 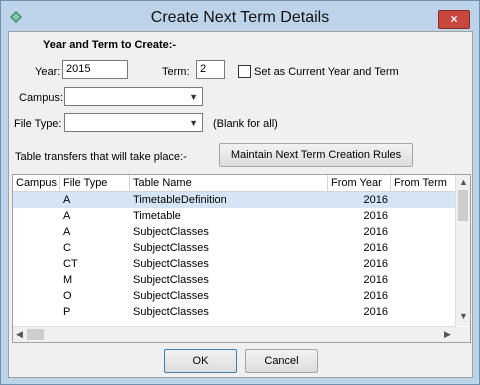 What do you see at coordinates (326, 72) in the screenshot?
I see `set-current-label: Set as Current Year and Term` at bounding box center [326, 72].